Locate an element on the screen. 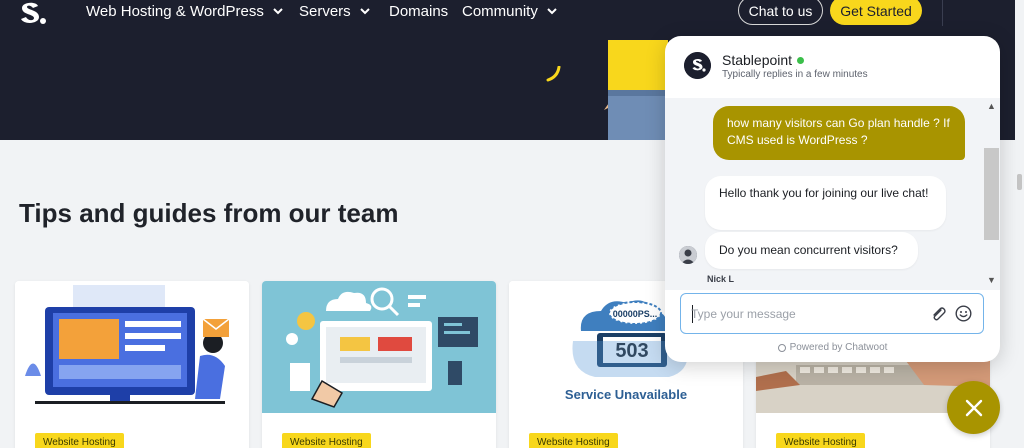 This screenshot has height=448, width=1024. scroll-up-icon: ▲ is located at coordinates (991, 106).